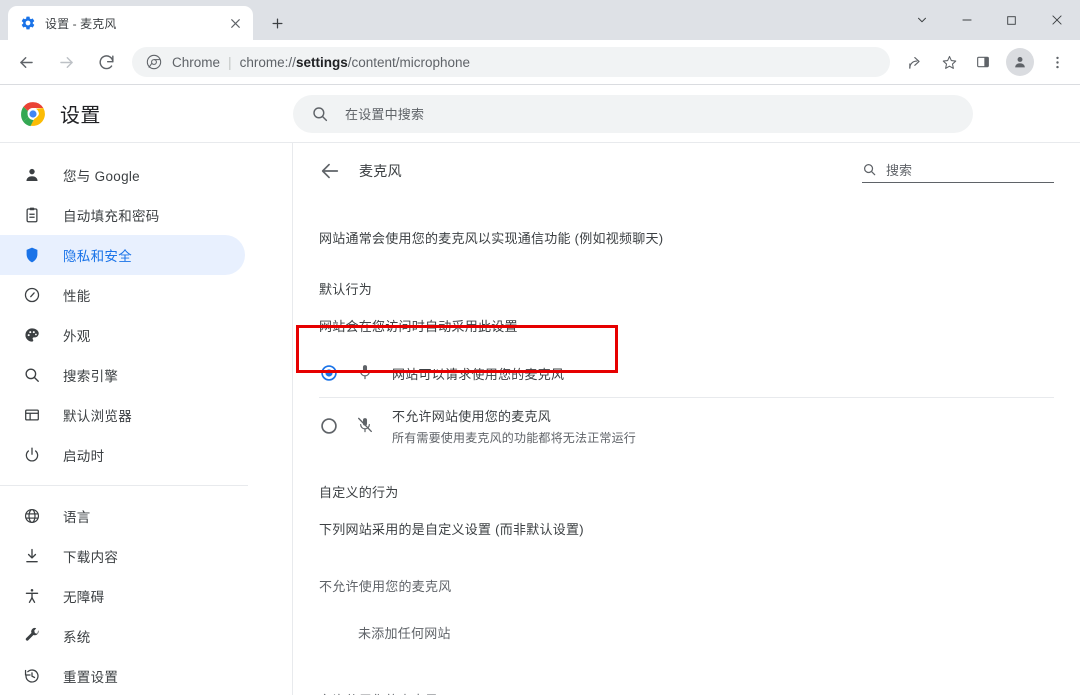  What do you see at coordinates (97, 416) in the screenshot?
I see `sidebar-item-label: 默认浏览器` at bounding box center [97, 416].